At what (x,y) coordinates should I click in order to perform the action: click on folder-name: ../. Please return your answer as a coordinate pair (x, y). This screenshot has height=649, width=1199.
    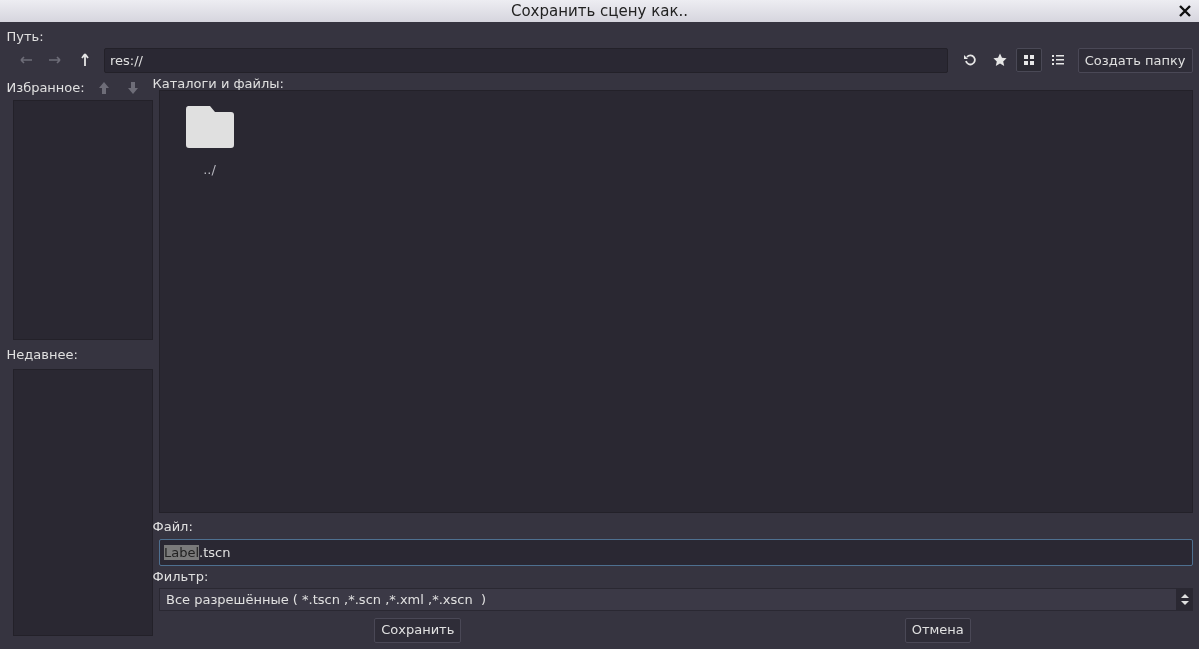
    Looking at the image, I should click on (209, 169).